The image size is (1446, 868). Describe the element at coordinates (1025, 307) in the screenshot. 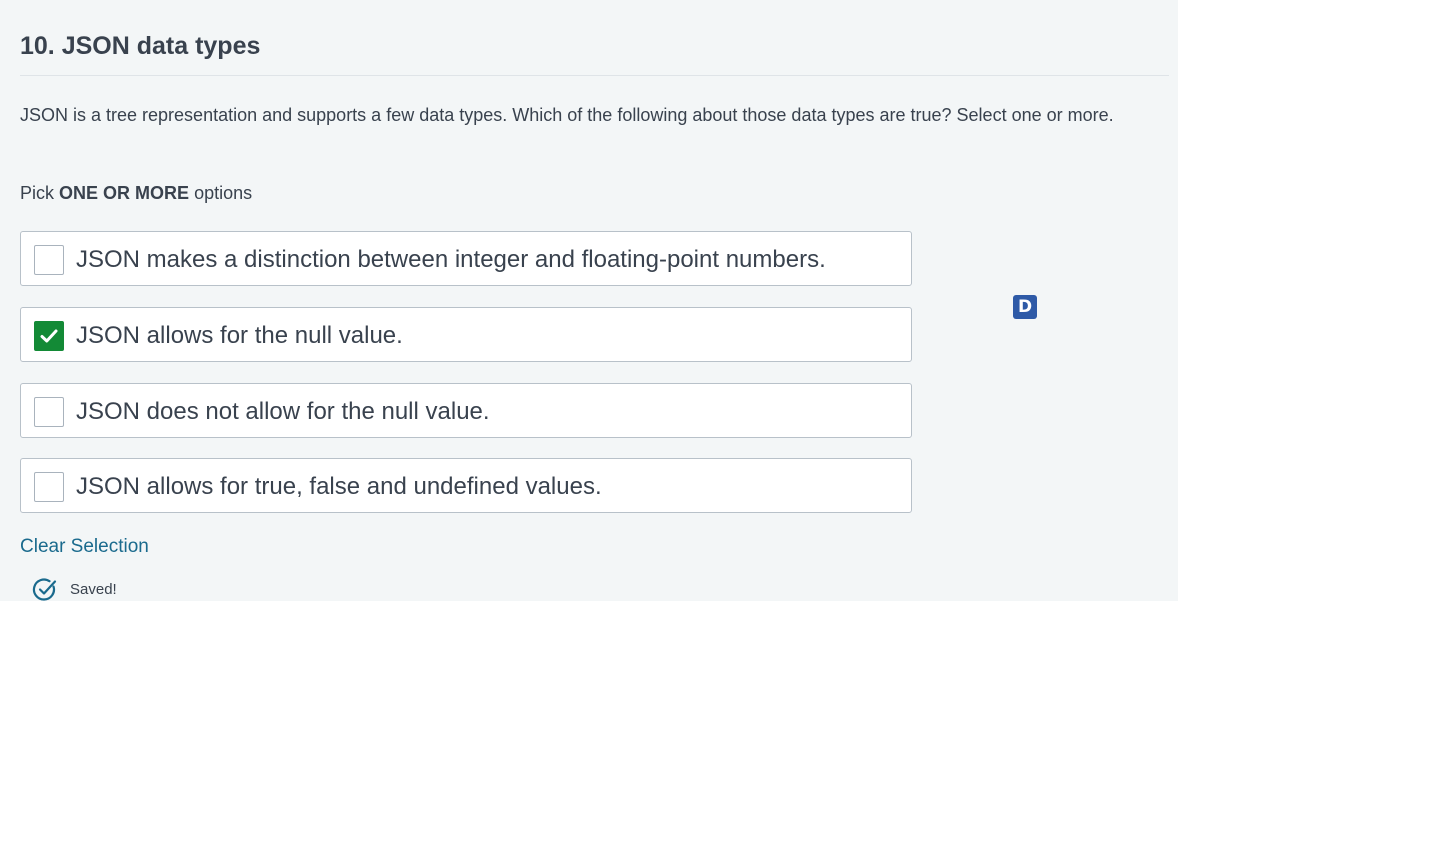

I see `d-badge-icon: D` at that location.